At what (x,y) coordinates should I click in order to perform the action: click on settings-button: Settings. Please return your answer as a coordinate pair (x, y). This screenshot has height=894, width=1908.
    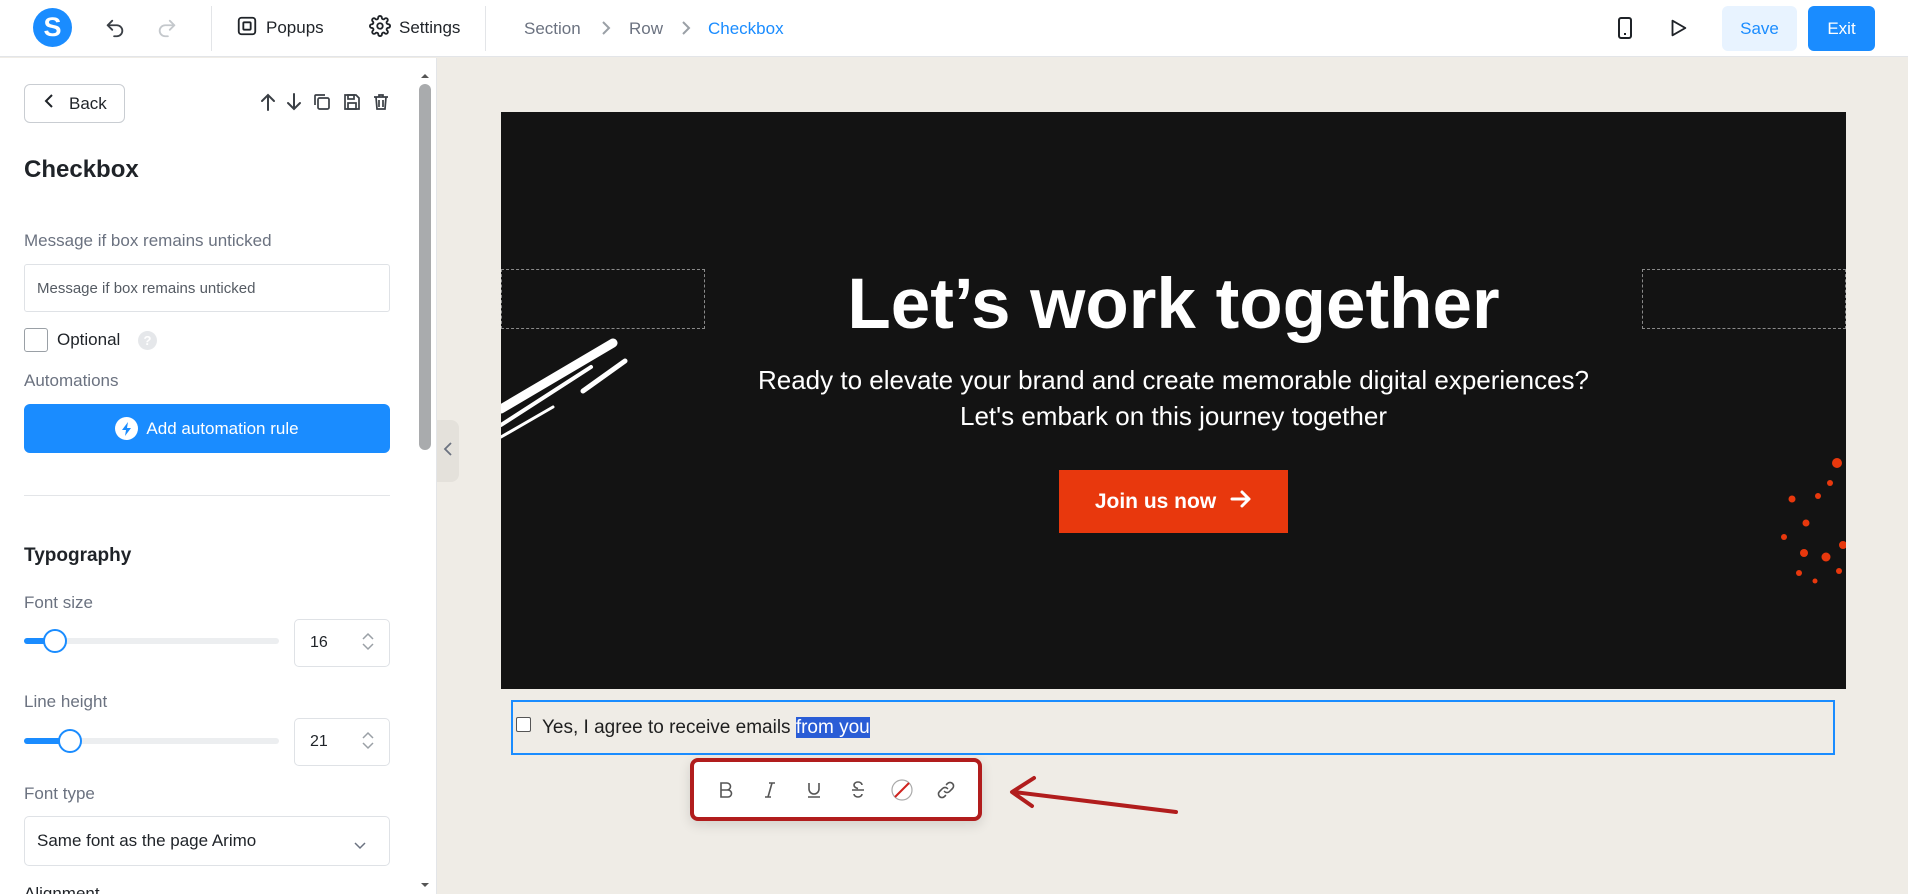
    Looking at the image, I should click on (414, 28).